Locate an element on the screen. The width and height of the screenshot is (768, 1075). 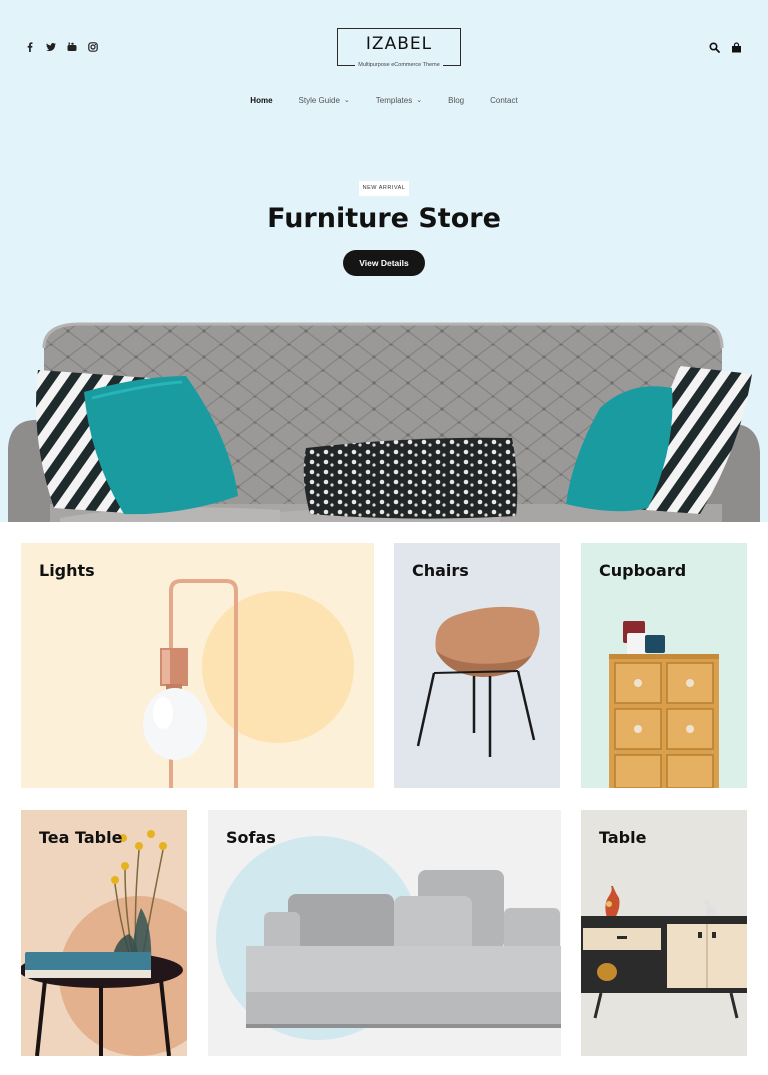
category-label: Cupboard is located at coordinates (643, 570).